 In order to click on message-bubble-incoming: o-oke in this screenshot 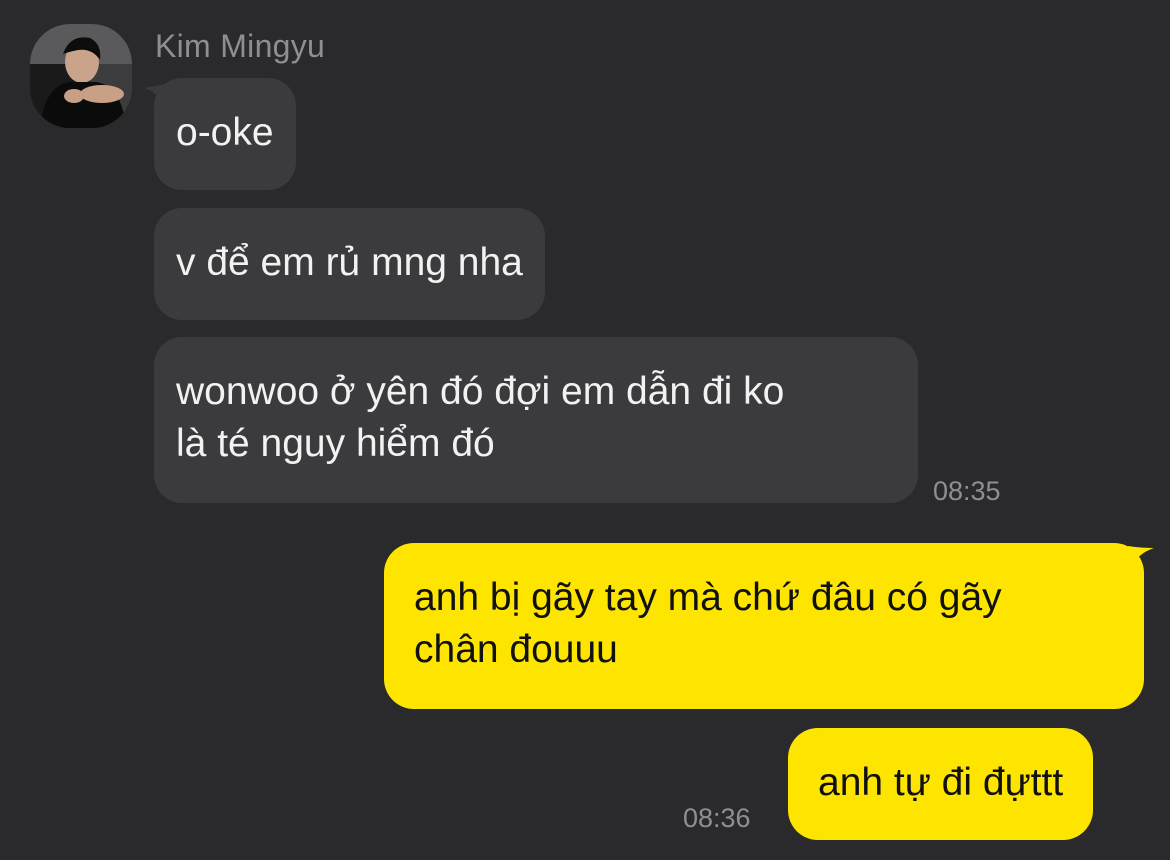, I will do `click(225, 134)`.